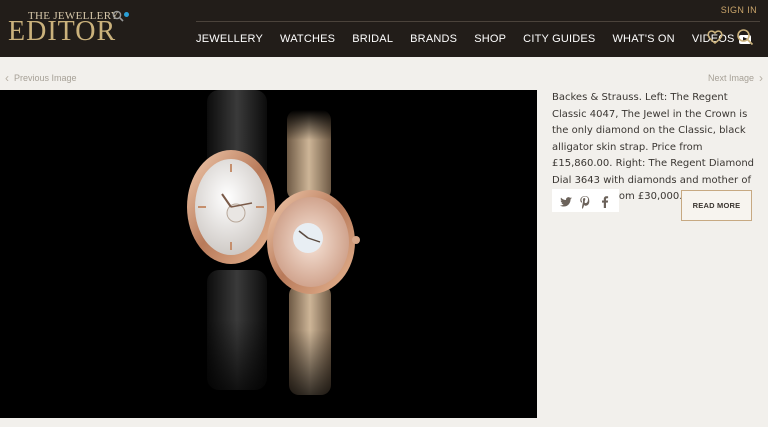 The height and width of the screenshot is (427, 768). I want to click on pinterest-icon, so click(585, 201).